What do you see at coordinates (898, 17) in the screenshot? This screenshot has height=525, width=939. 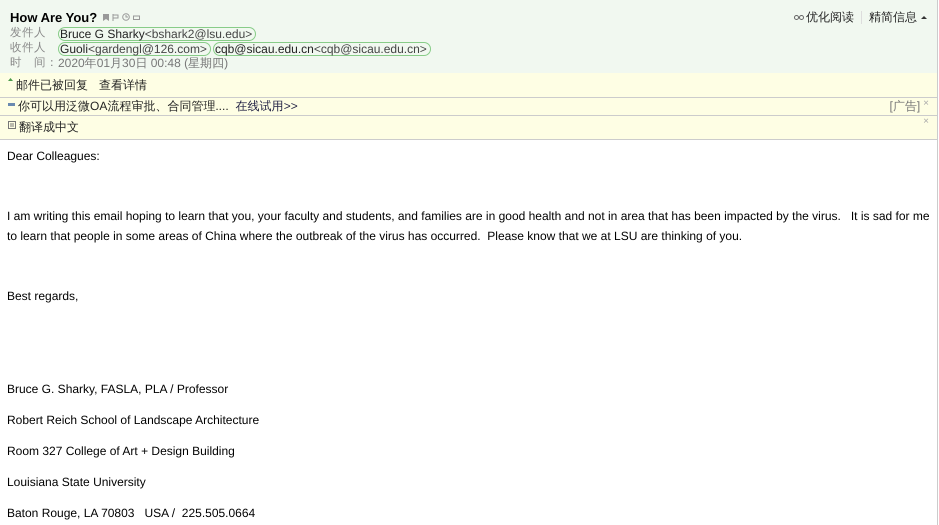 I see `header-link: 精简信息` at bounding box center [898, 17].